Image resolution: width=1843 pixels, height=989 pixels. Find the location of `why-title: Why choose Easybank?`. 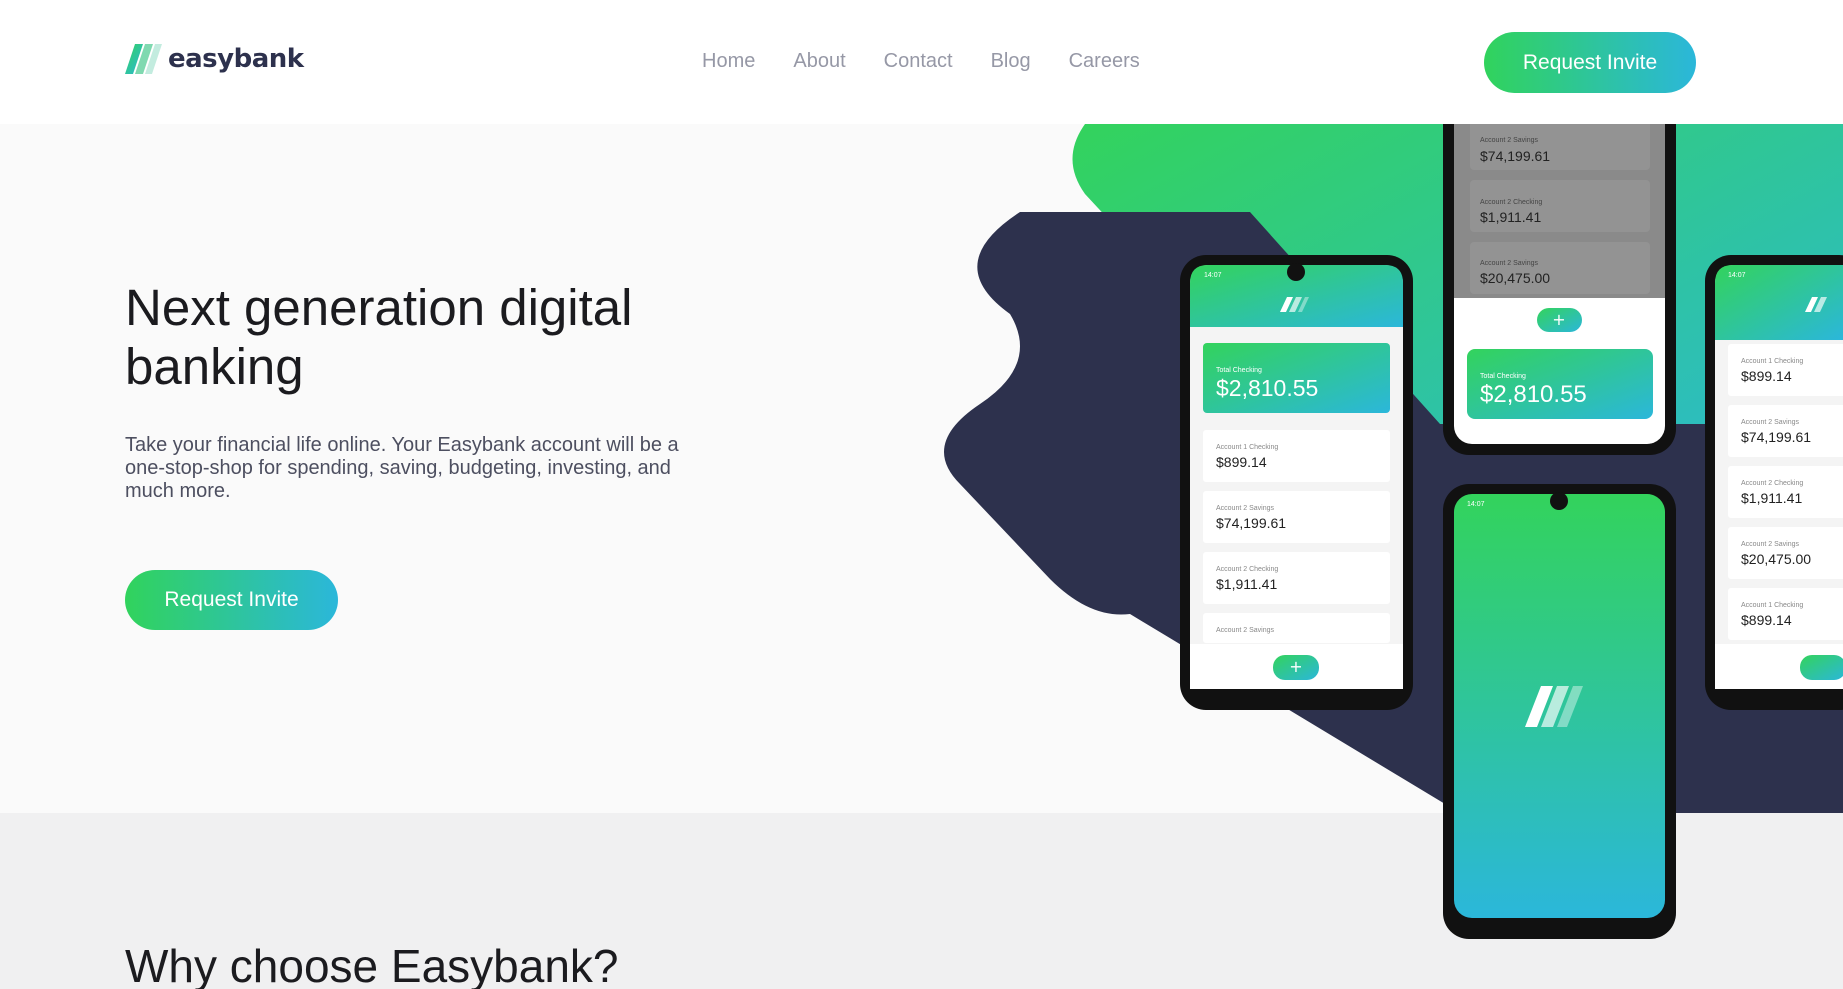

why-title: Why choose Easybank? is located at coordinates (372, 964).